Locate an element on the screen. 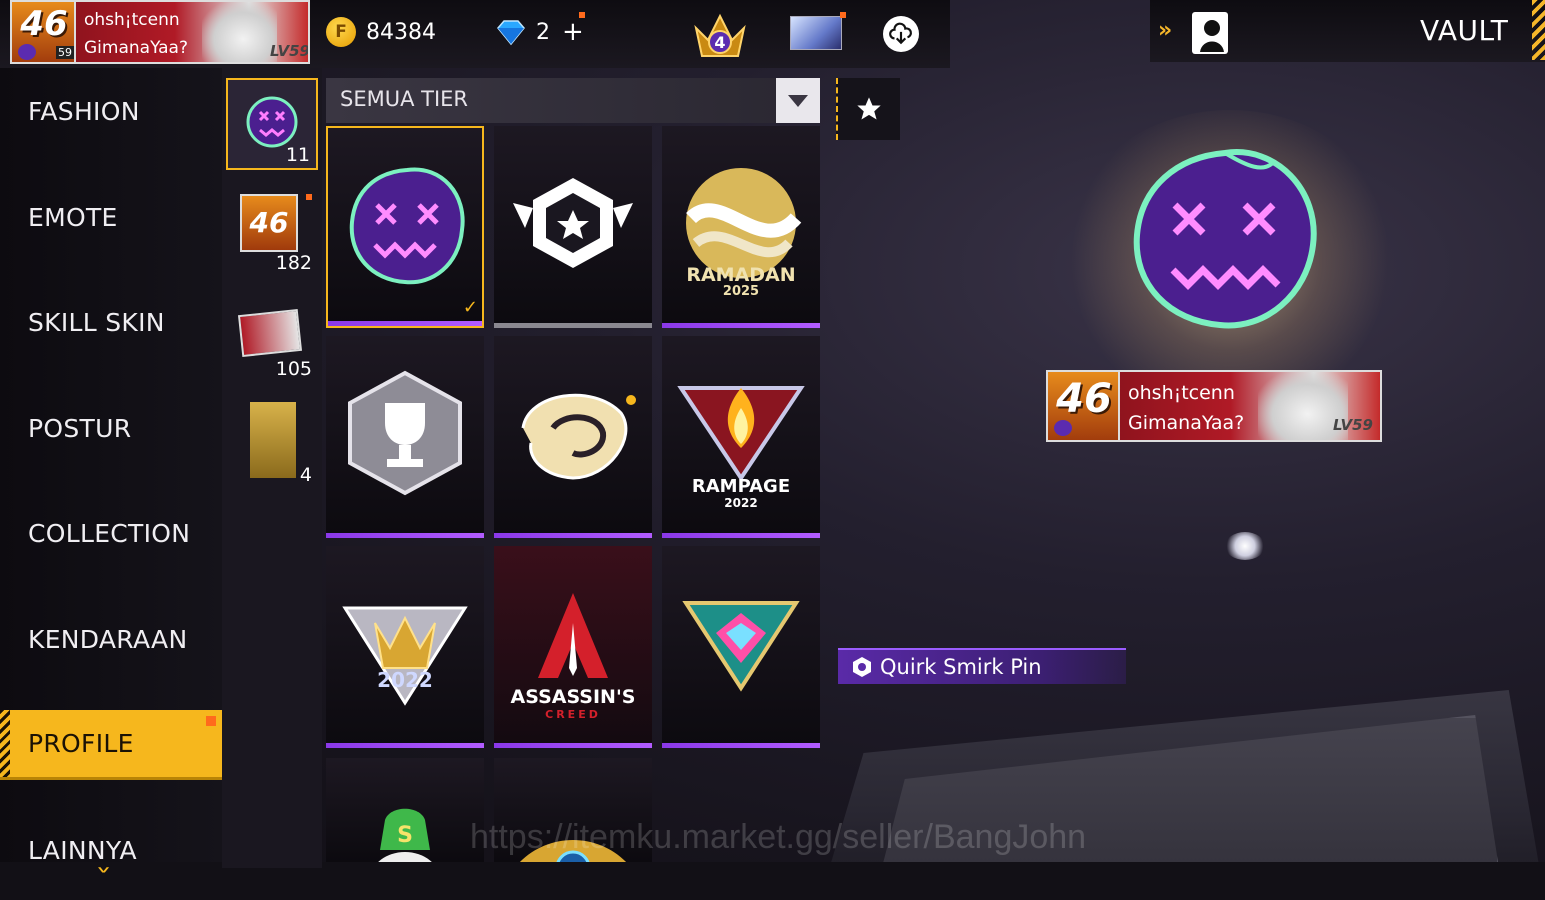 The width and height of the screenshot is (1545, 900). grid-item-ramadan-pin: RAMADAN 2025 is located at coordinates (741, 227).